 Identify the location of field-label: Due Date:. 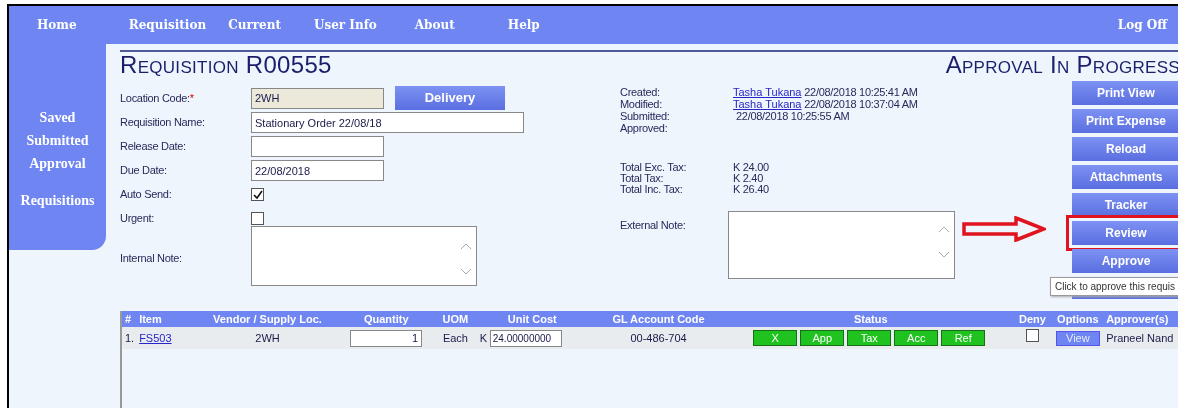
(144, 171).